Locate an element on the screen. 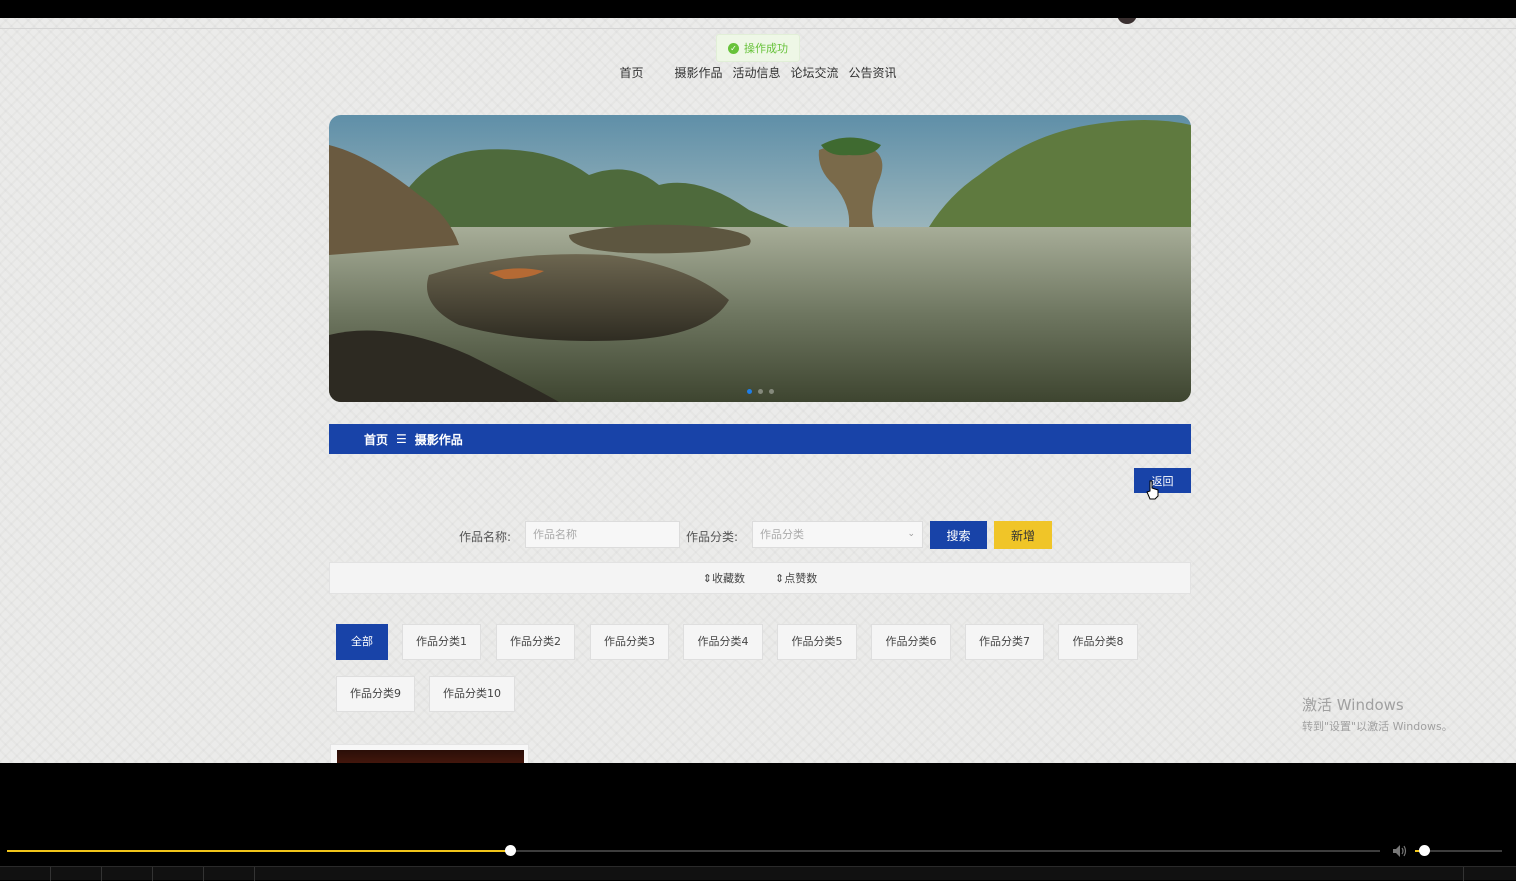  category-tab-1: 作品分类1 is located at coordinates (441, 642).